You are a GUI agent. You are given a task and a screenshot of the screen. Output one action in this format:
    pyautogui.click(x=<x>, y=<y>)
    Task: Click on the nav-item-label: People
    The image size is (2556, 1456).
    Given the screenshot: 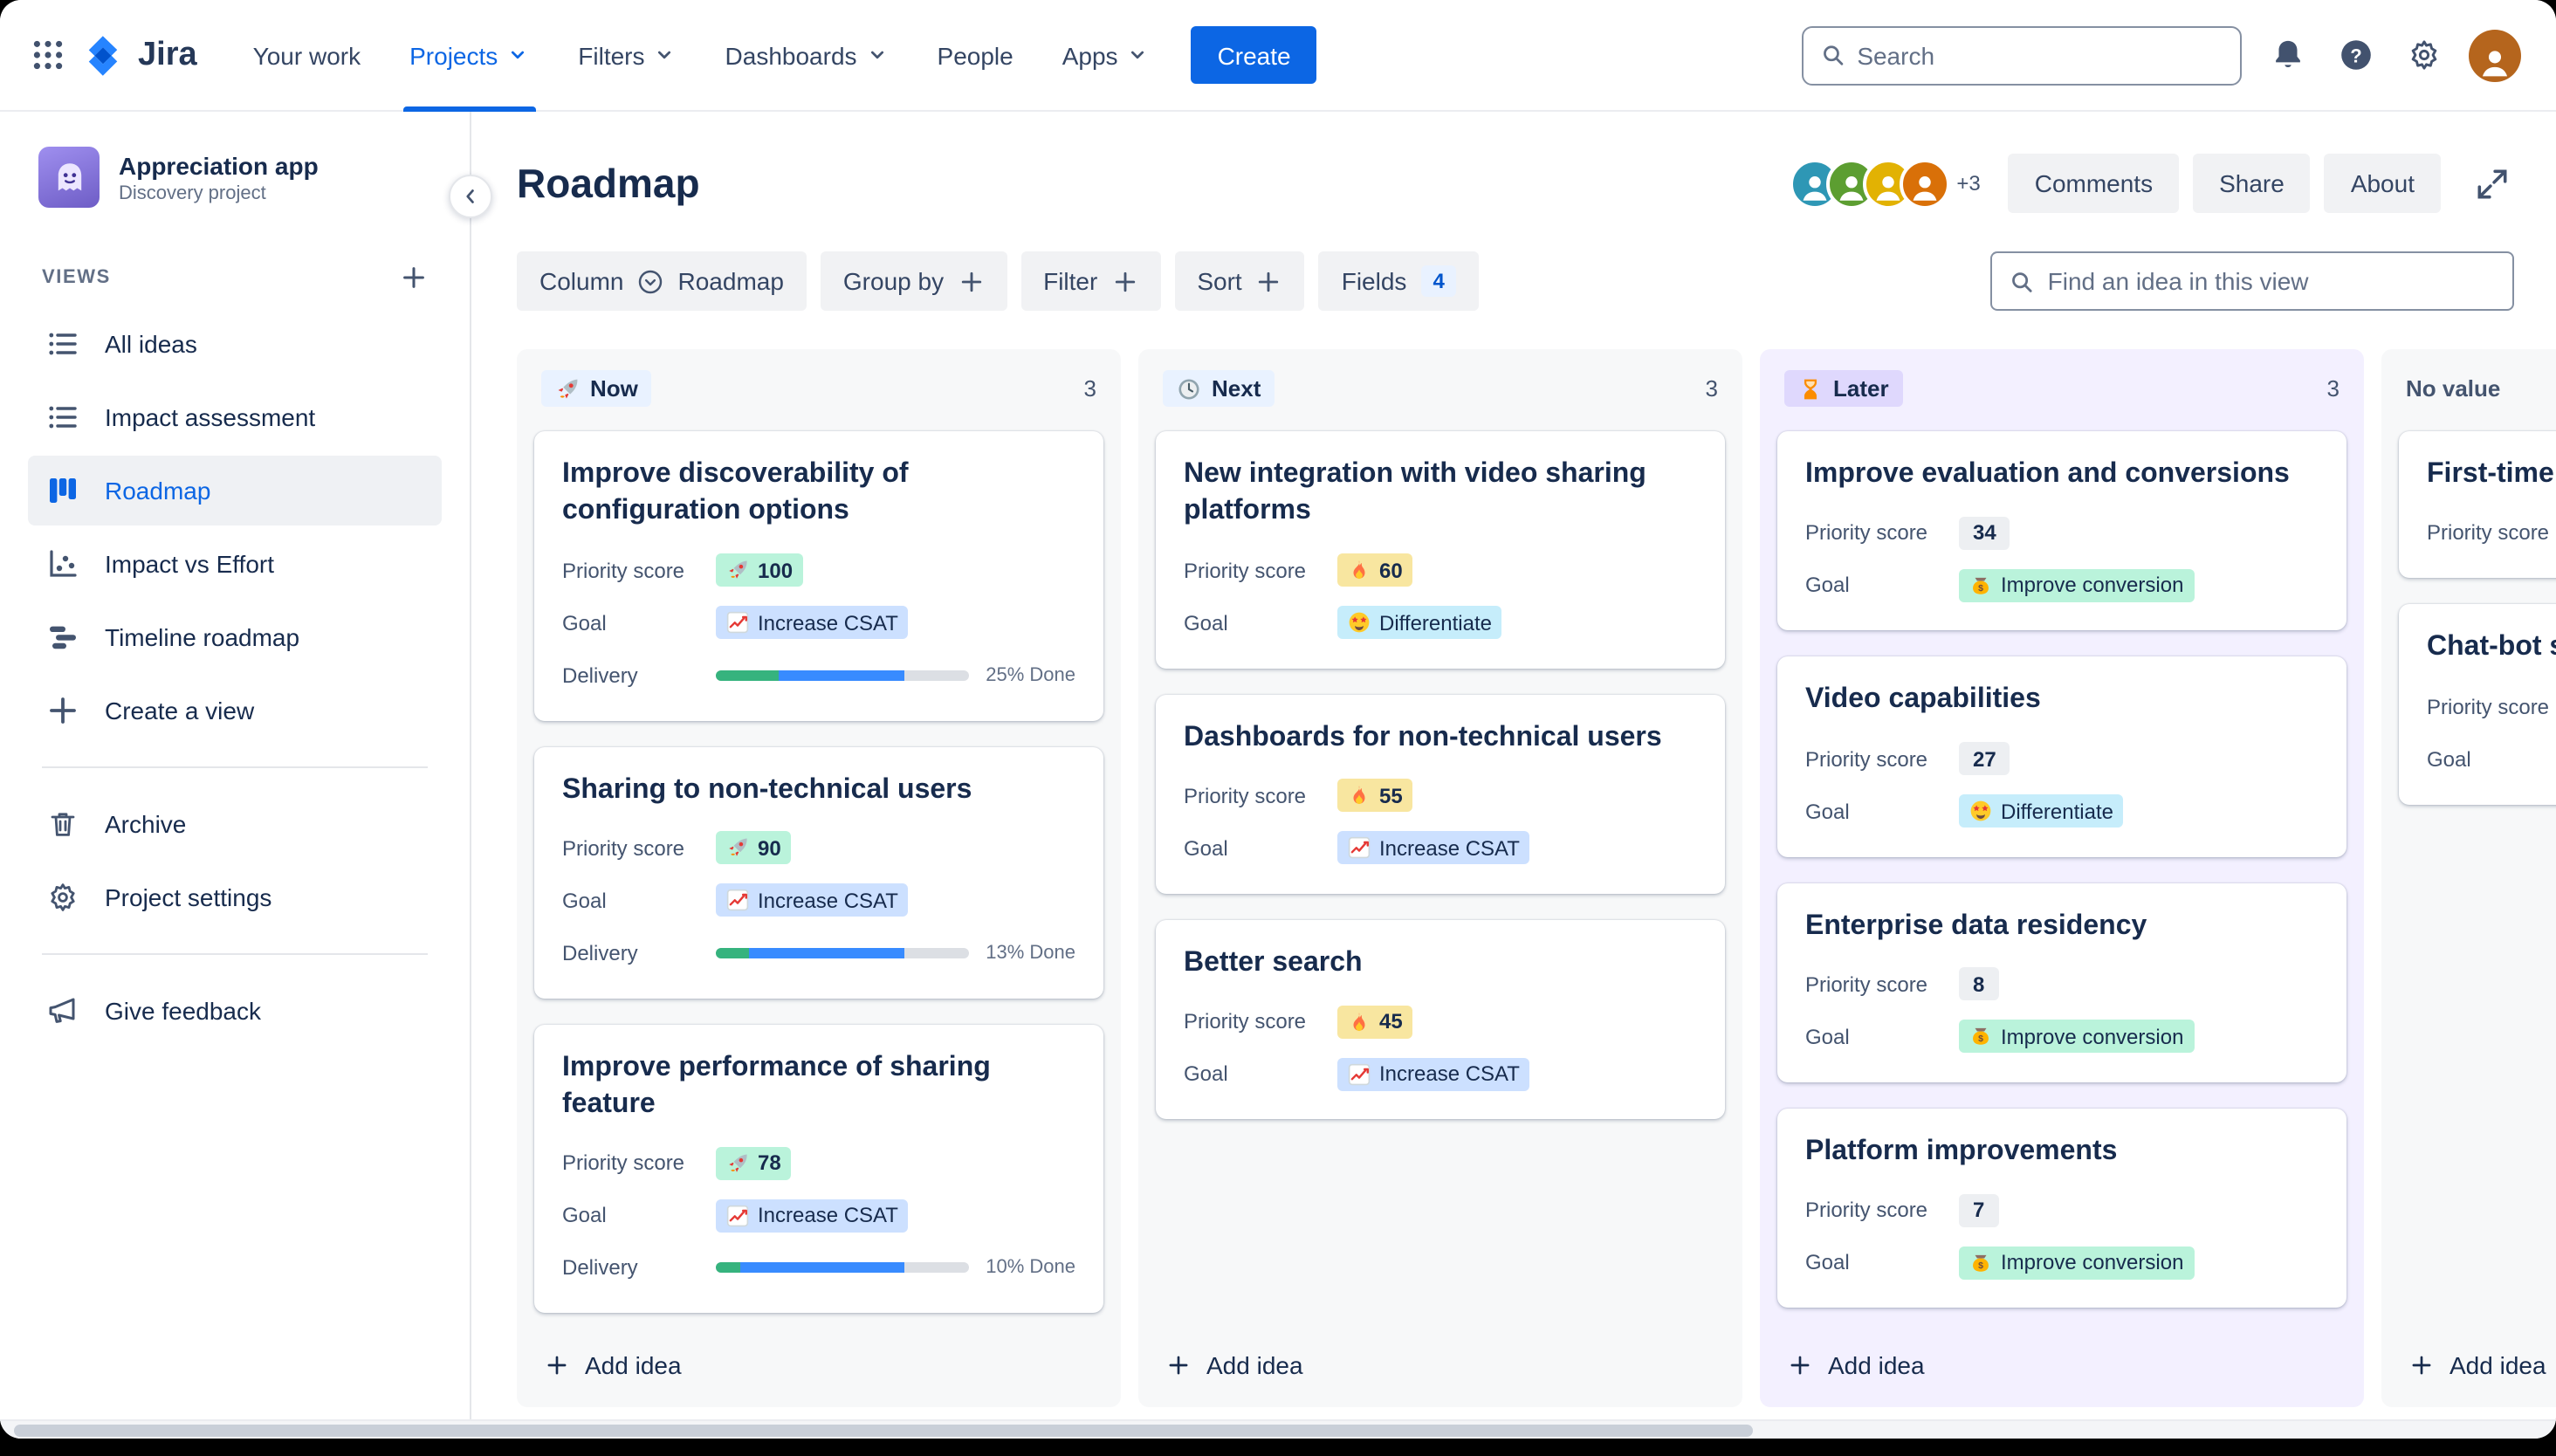 What is the action you would take?
    pyautogui.click(x=975, y=55)
    